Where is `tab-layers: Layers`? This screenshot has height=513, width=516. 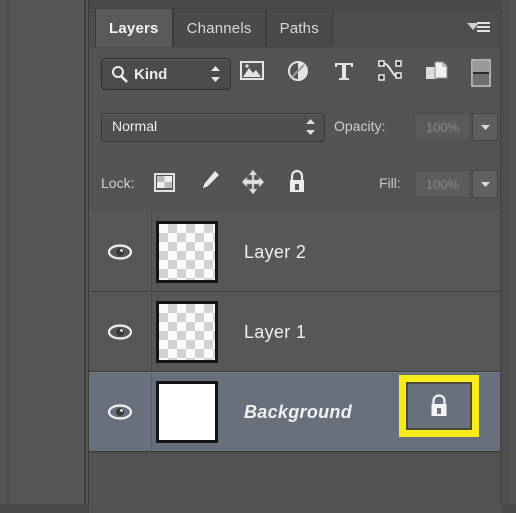
tab-layers: Layers is located at coordinates (134, 28).